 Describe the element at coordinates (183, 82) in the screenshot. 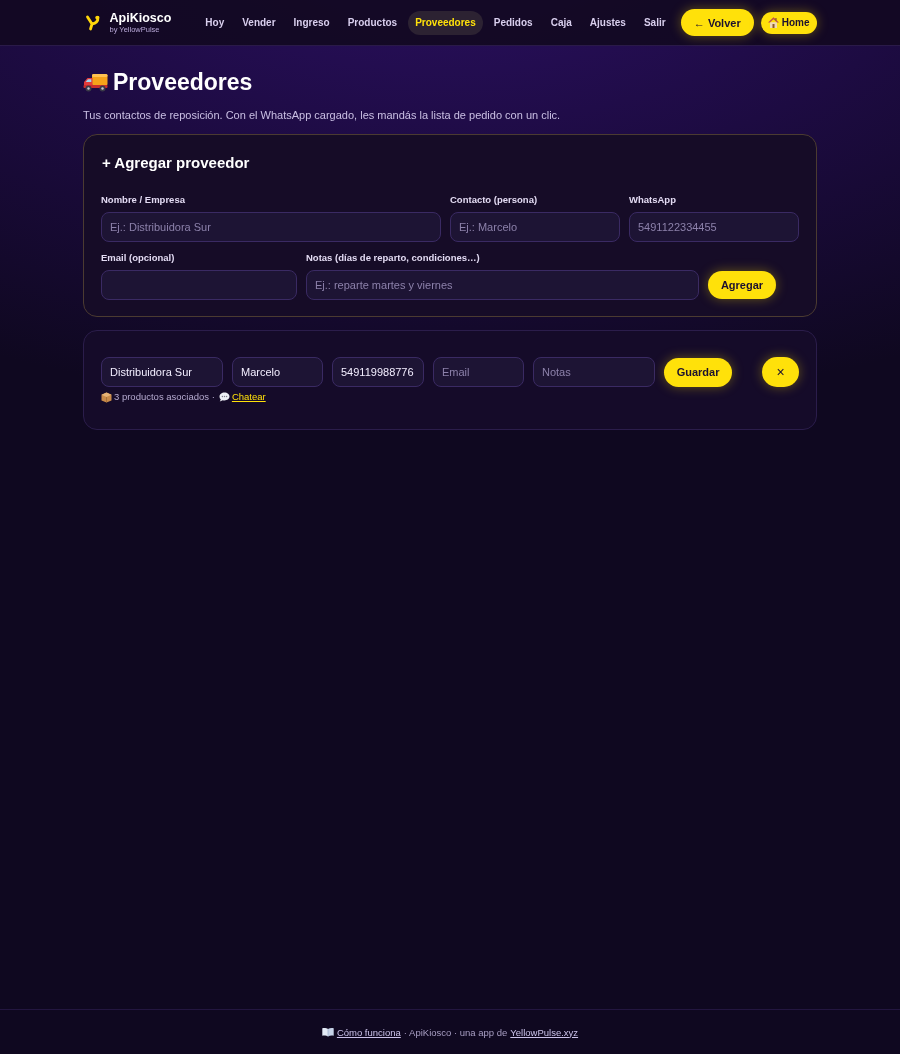

I see `page-title: Proveedores` at that location.